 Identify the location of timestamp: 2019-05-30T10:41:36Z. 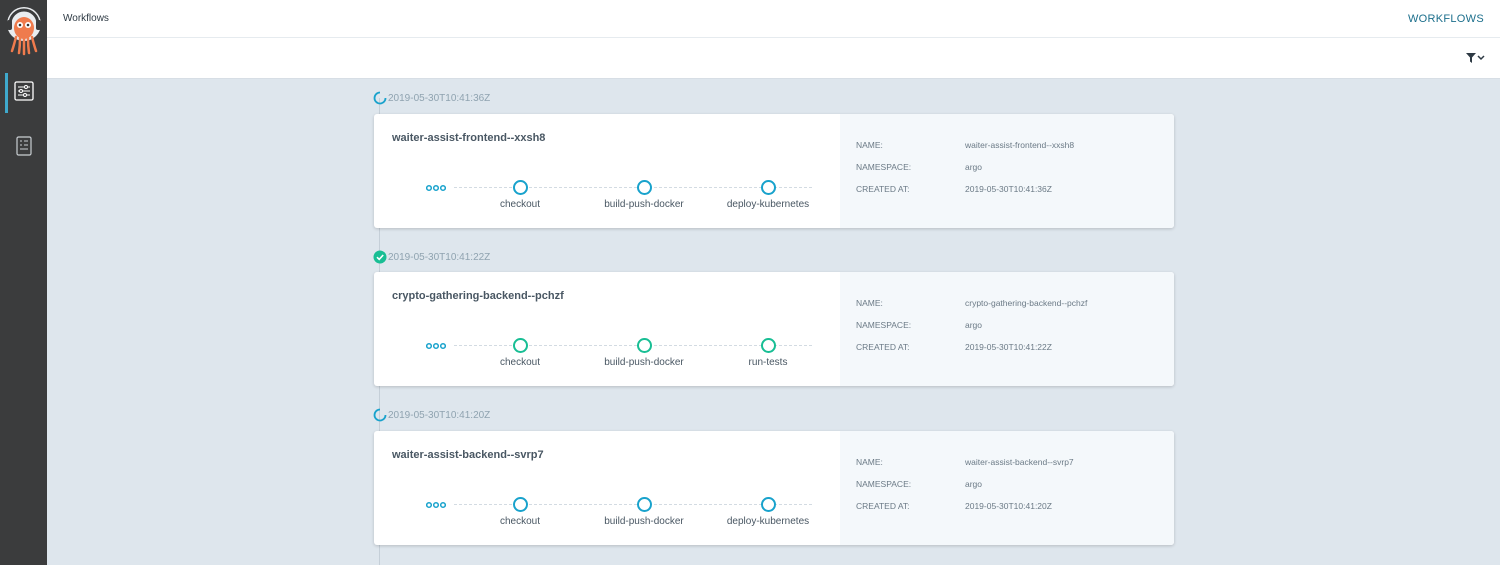
(439, 98).